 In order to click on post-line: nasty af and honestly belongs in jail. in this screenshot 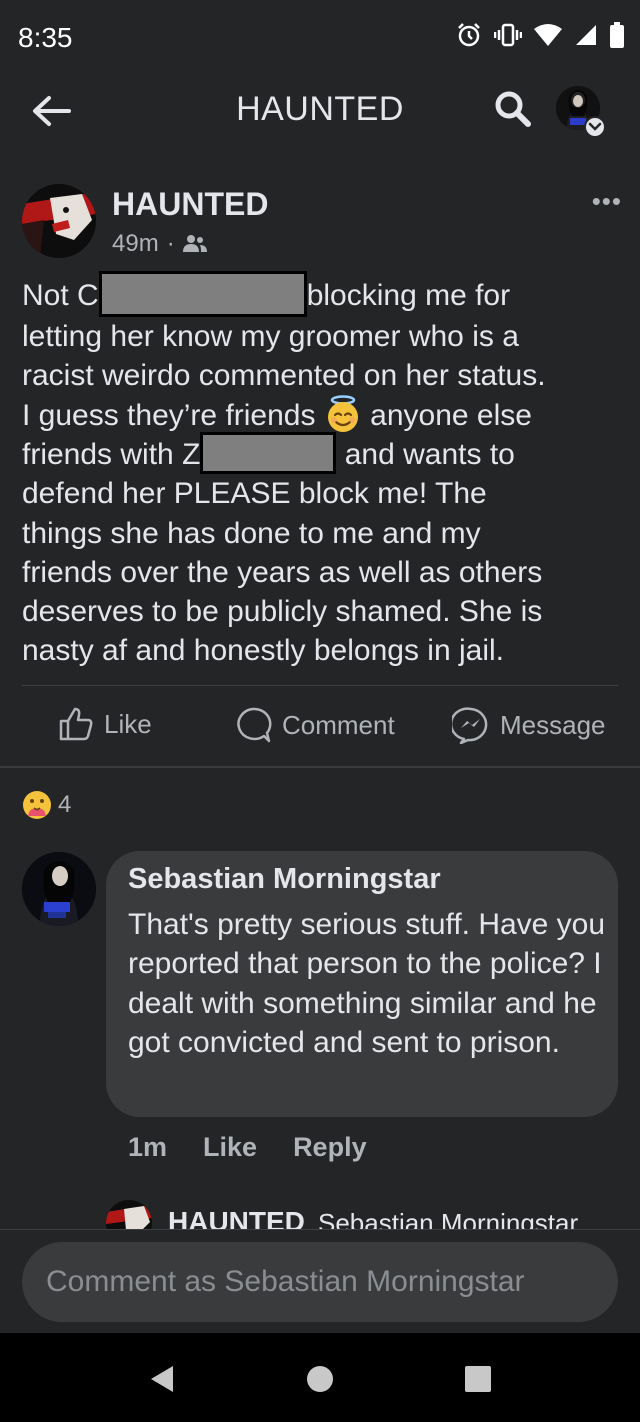, I will do `click(263, 651)`.